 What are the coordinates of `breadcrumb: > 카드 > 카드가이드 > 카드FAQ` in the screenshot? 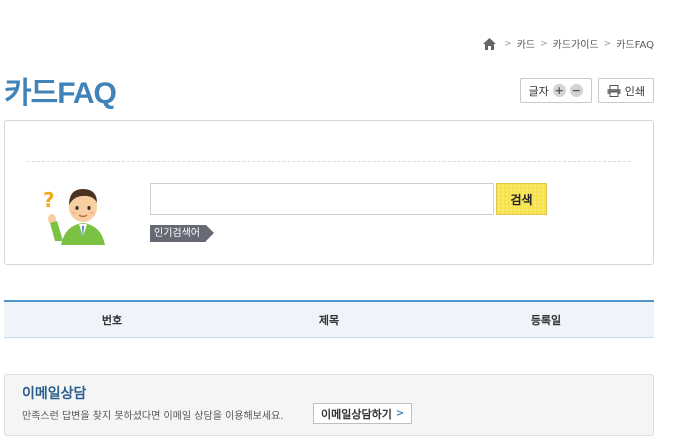 It's located at (568, 43).